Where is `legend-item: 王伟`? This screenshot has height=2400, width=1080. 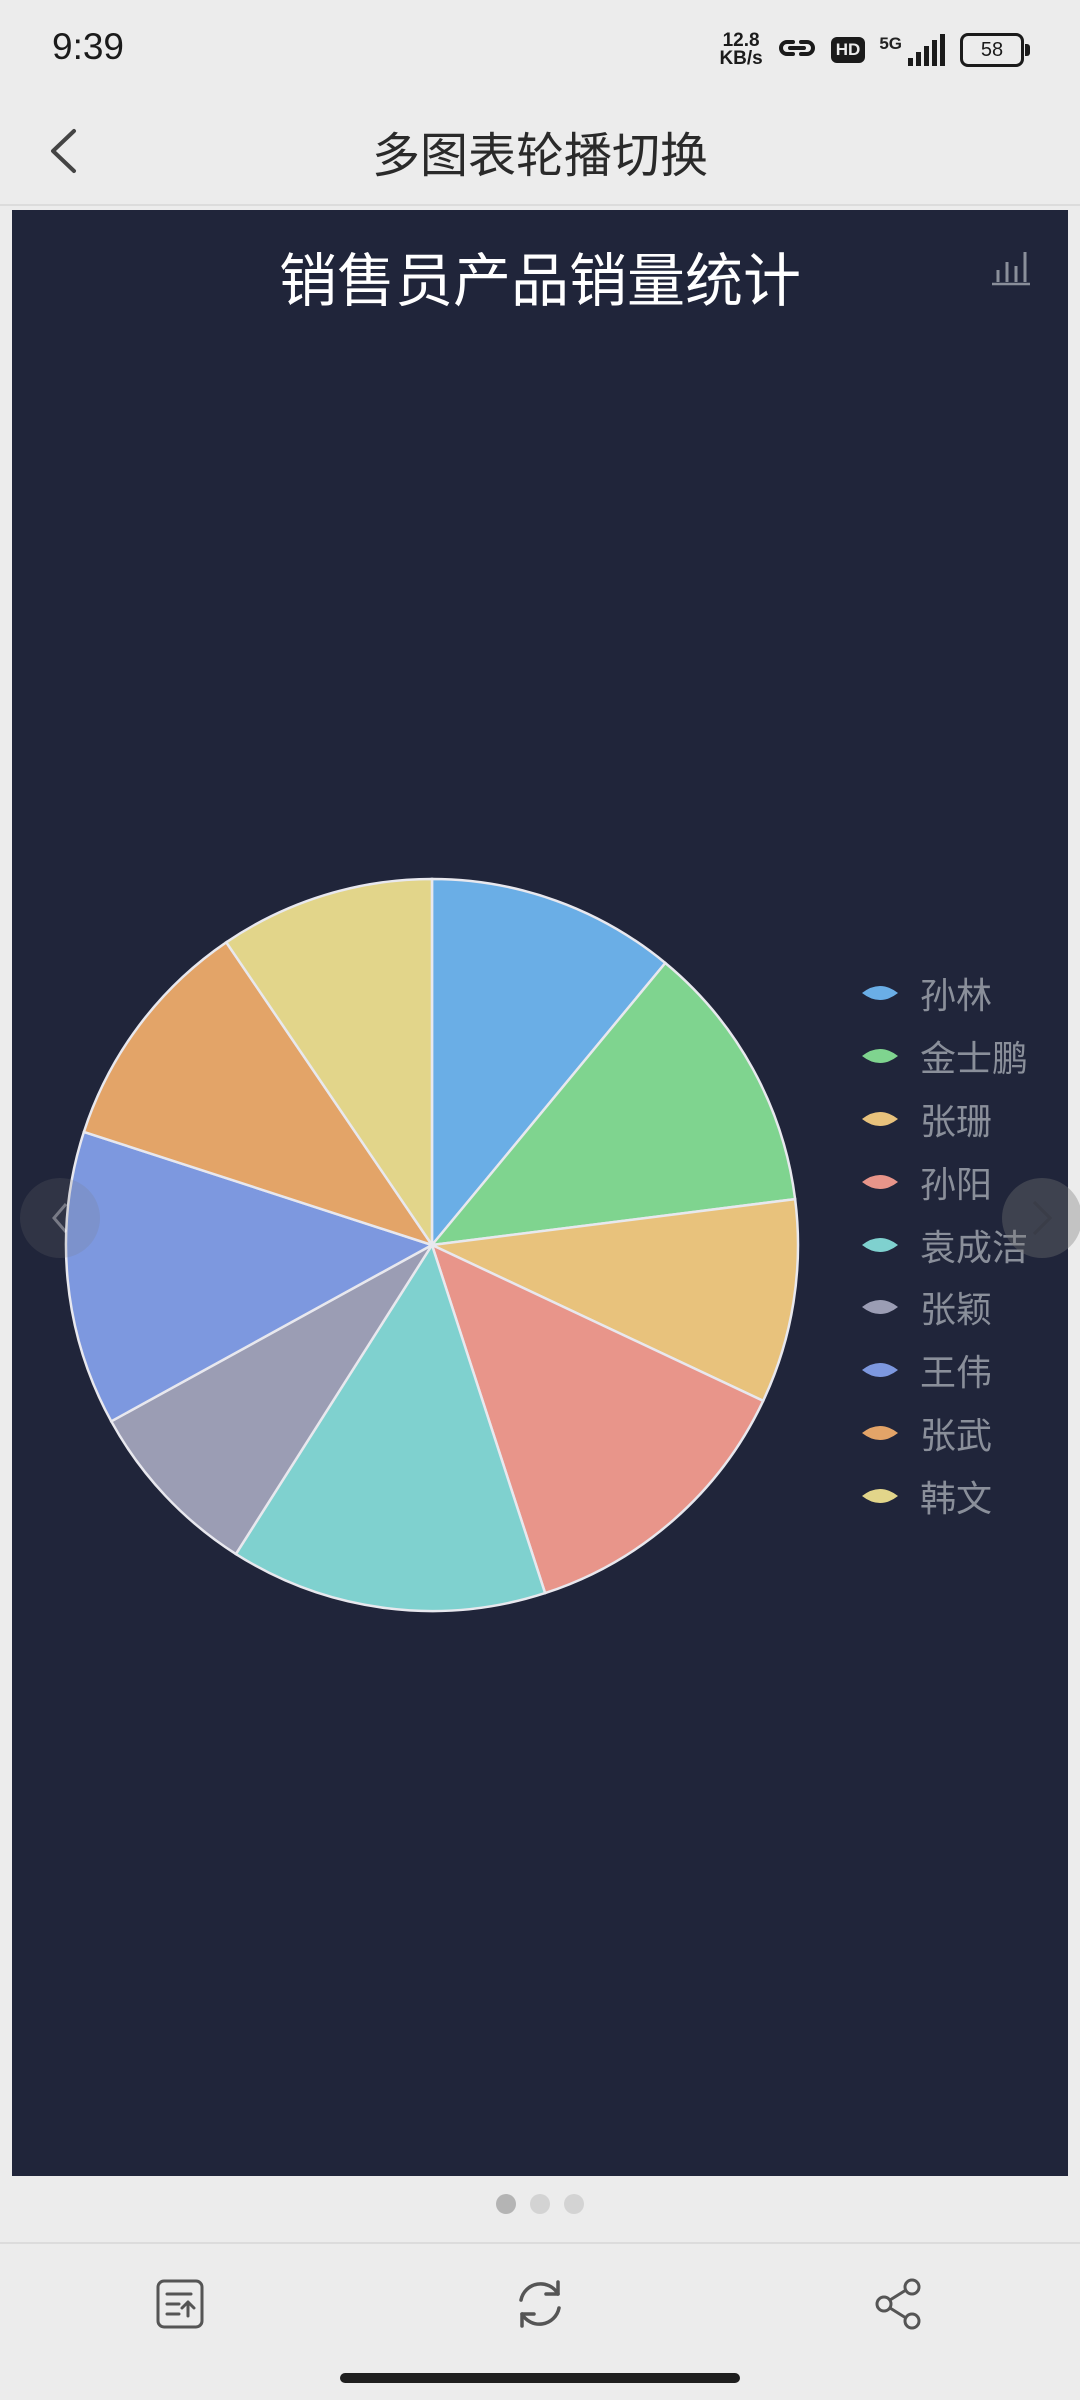
legend-item: 王伟 is located at coordinates (965, 1370).